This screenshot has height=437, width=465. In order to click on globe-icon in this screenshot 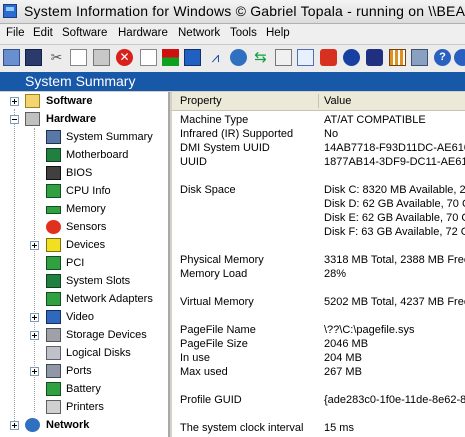, I will do `click(238, 57)`.